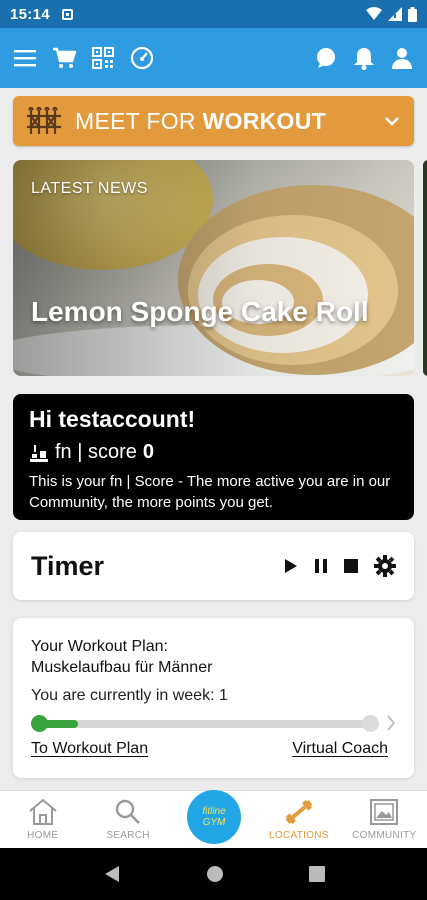 The width and height of the screenshot is (427, 900). Describe the element at coordinates (128, 811) in the screenshot. I see `search-icon` at that location.